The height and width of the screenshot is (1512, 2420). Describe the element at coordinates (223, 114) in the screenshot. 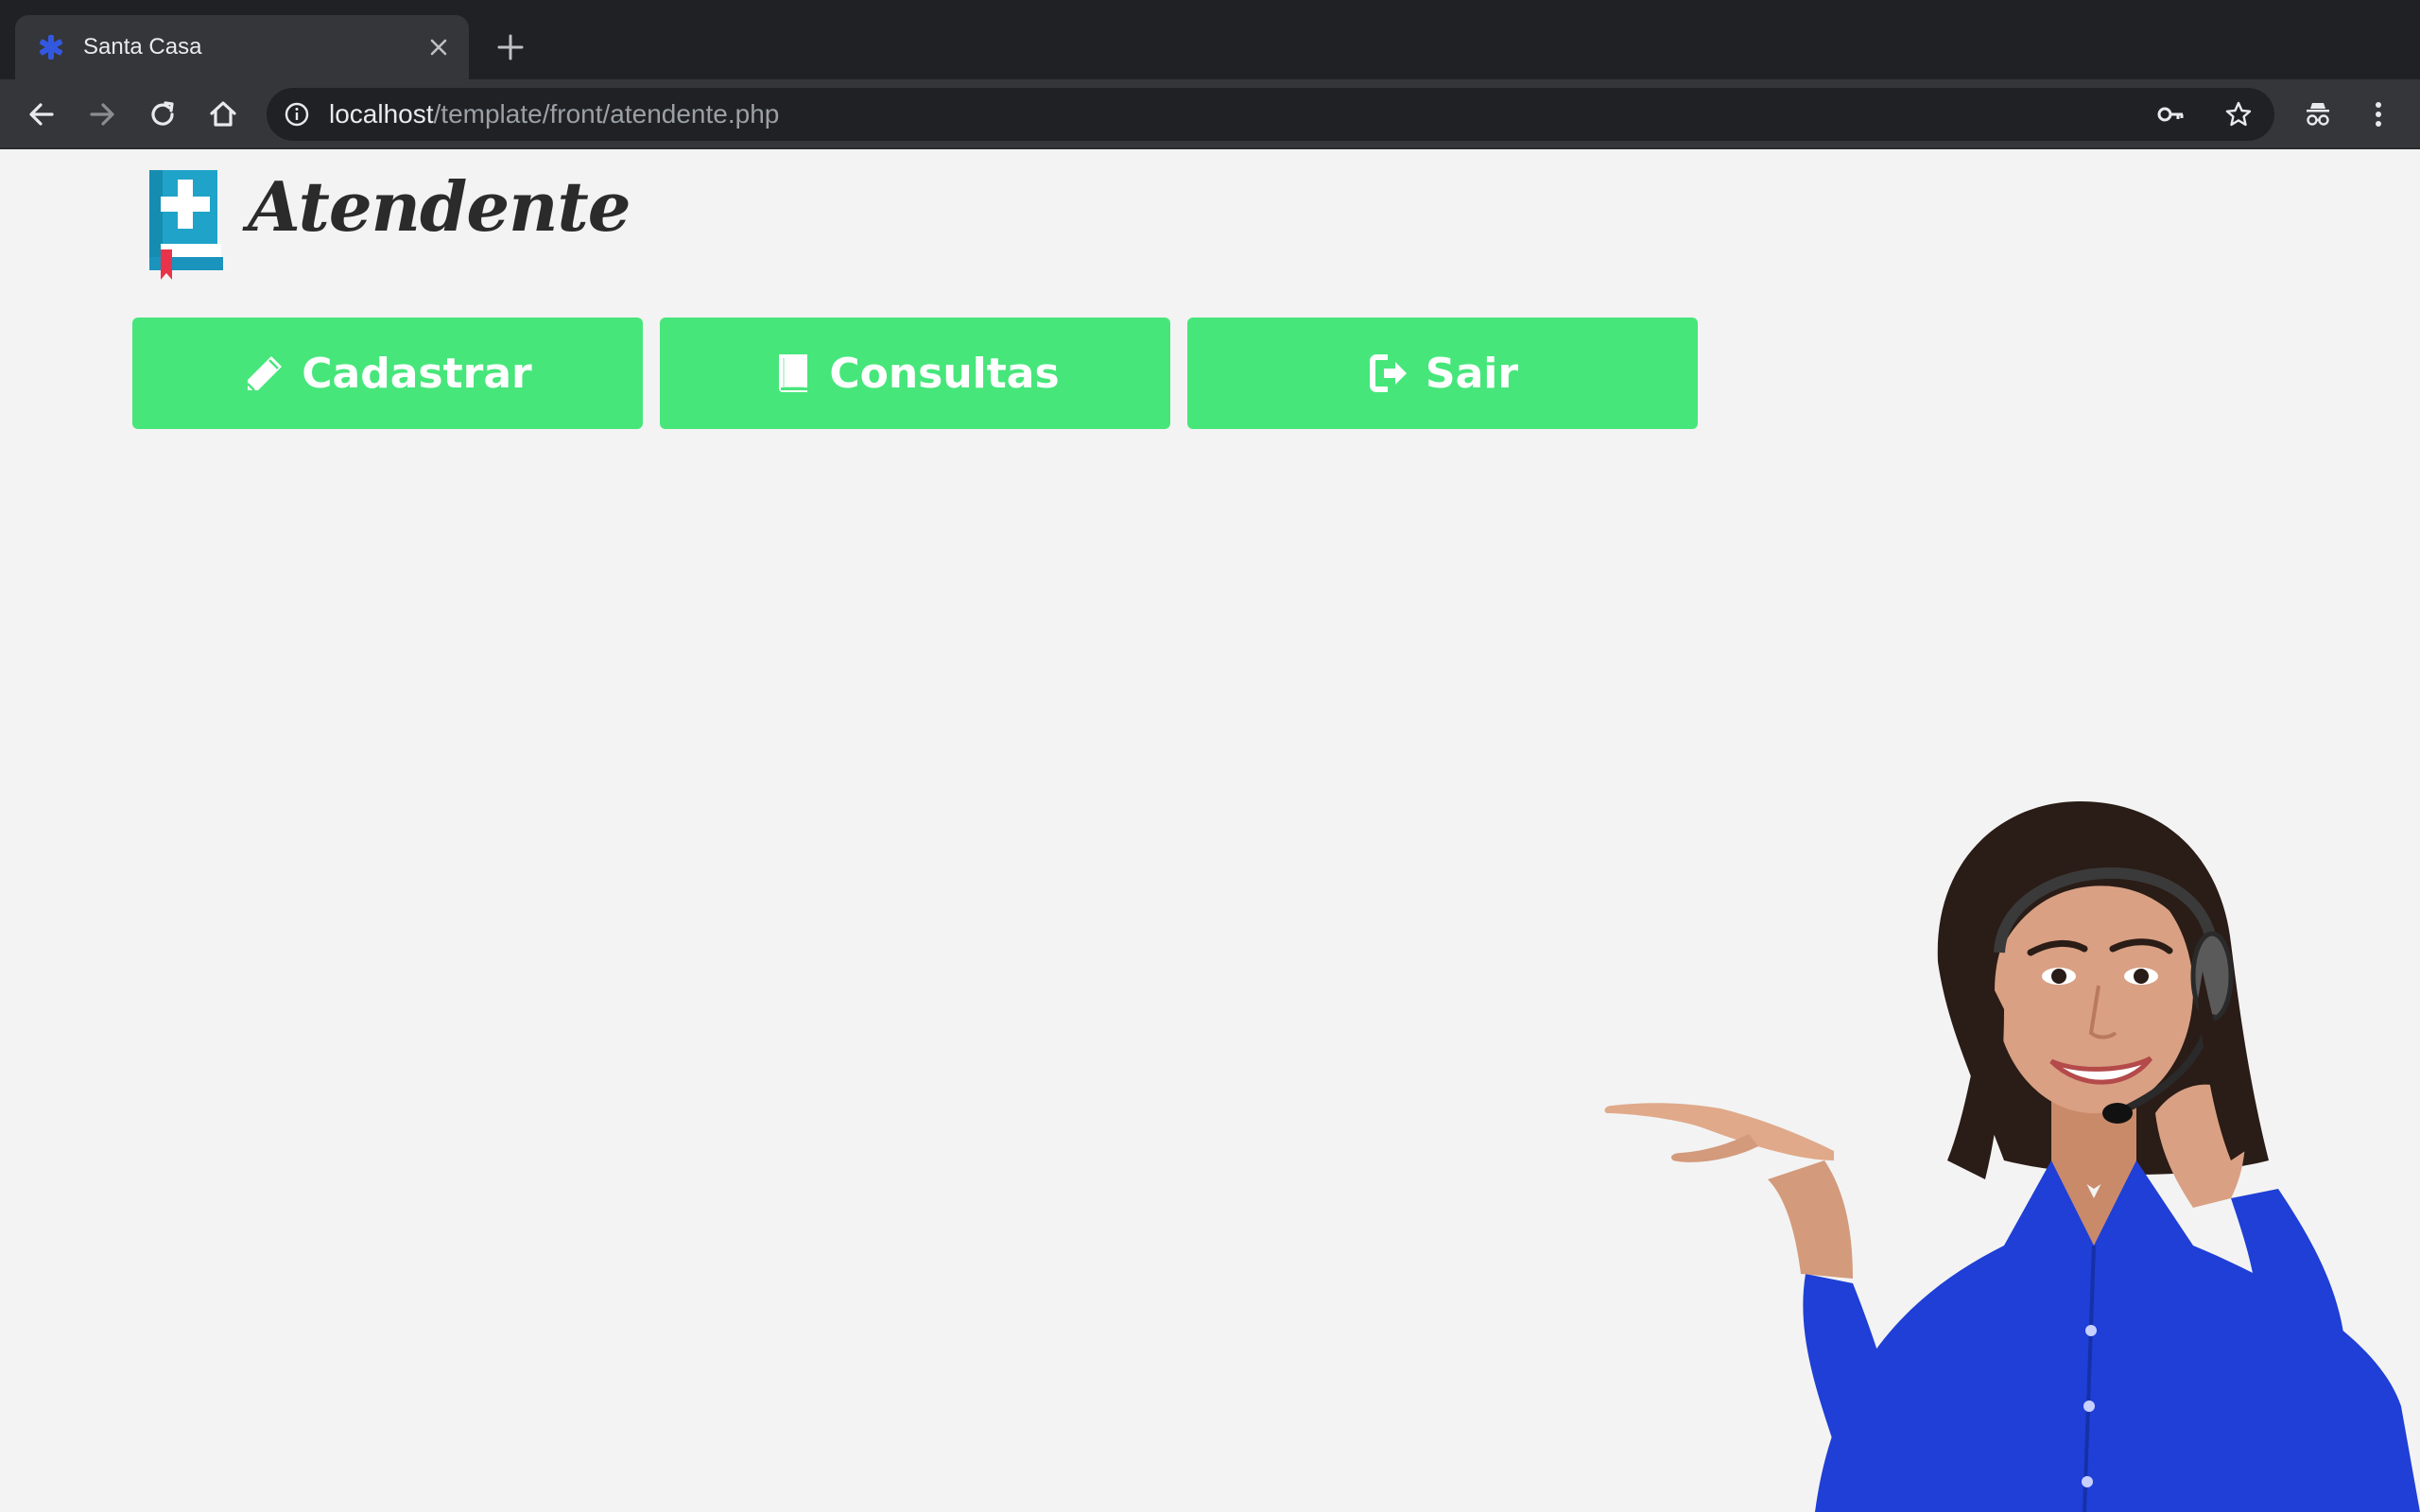

I see `home-icon` at that location.